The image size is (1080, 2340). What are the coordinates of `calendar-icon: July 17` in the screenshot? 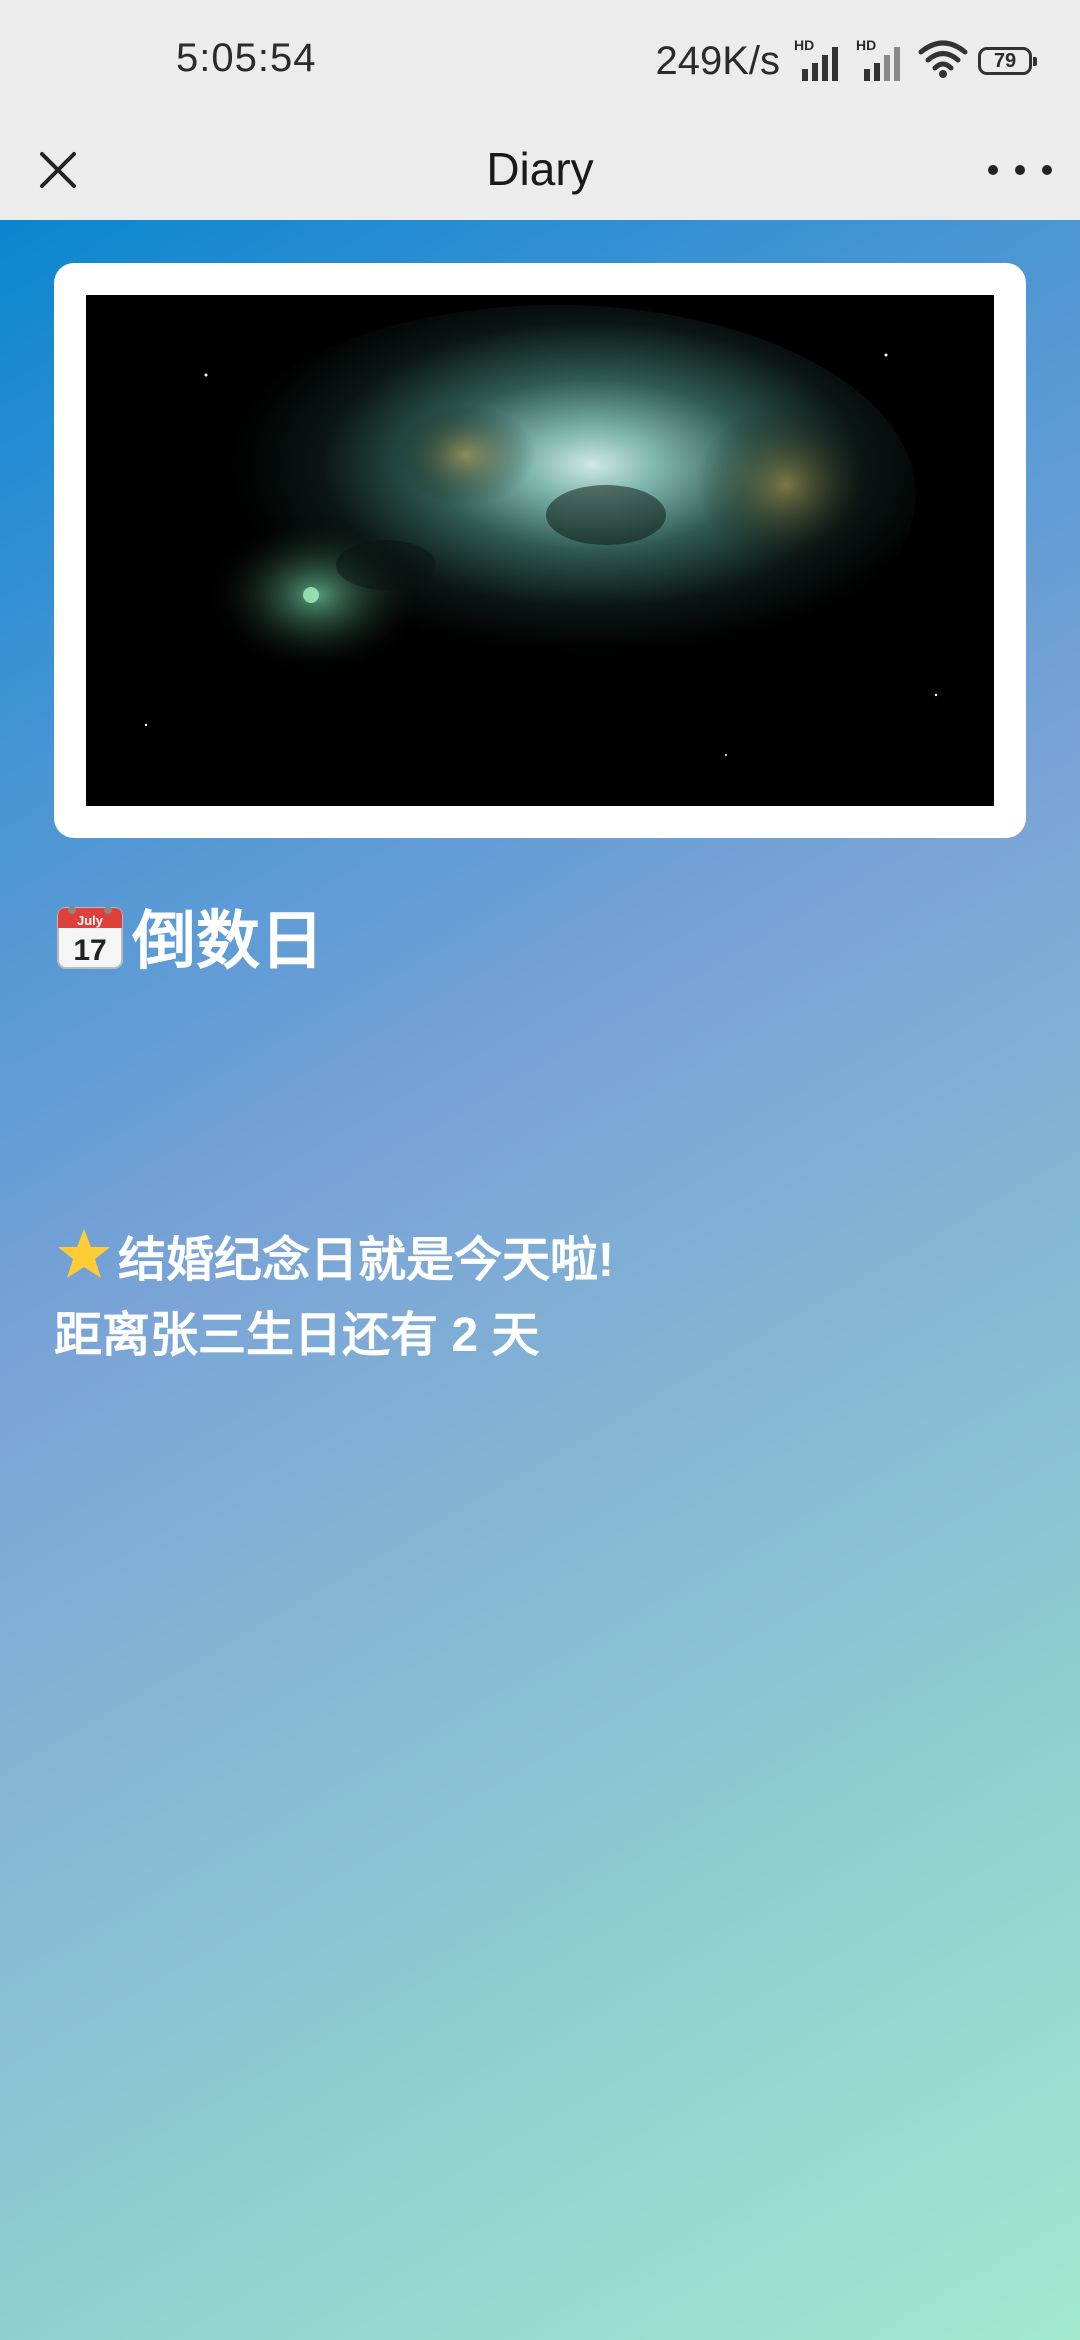 It's located at (90, 937).